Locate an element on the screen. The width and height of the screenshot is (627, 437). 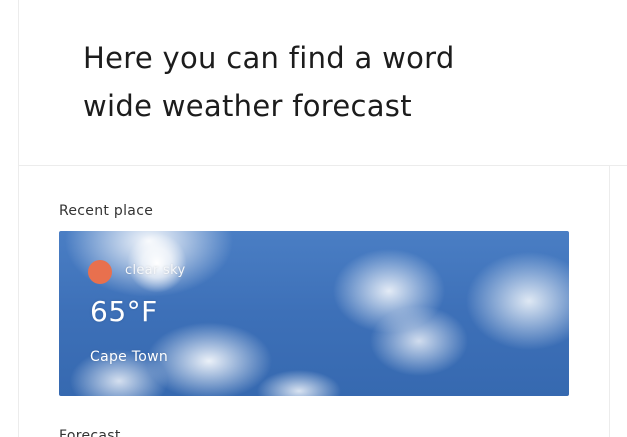
recent-place-label: Recent place is located at coordinates (106, 211).